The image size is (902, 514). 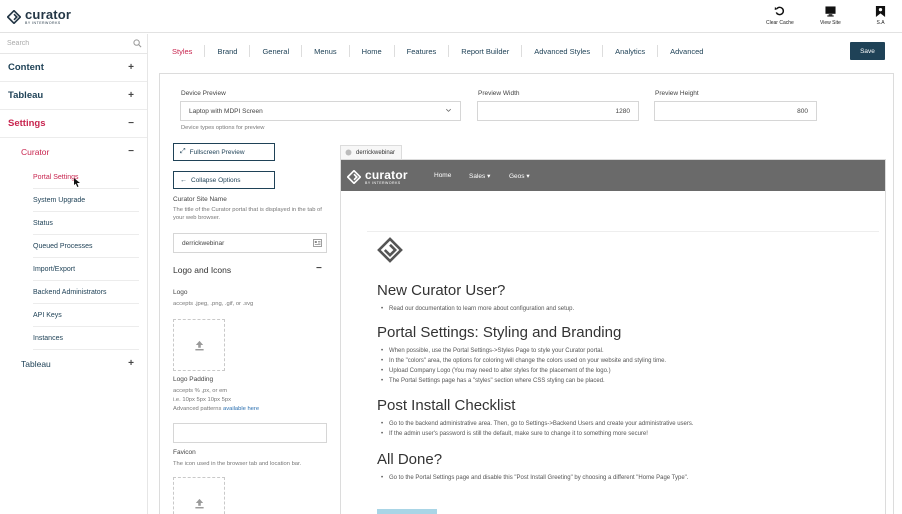 What do you see at coordinates (26, 67) in the screenshot?
I see `sidebar-item-label: Content` at bounding box center [26, 67].